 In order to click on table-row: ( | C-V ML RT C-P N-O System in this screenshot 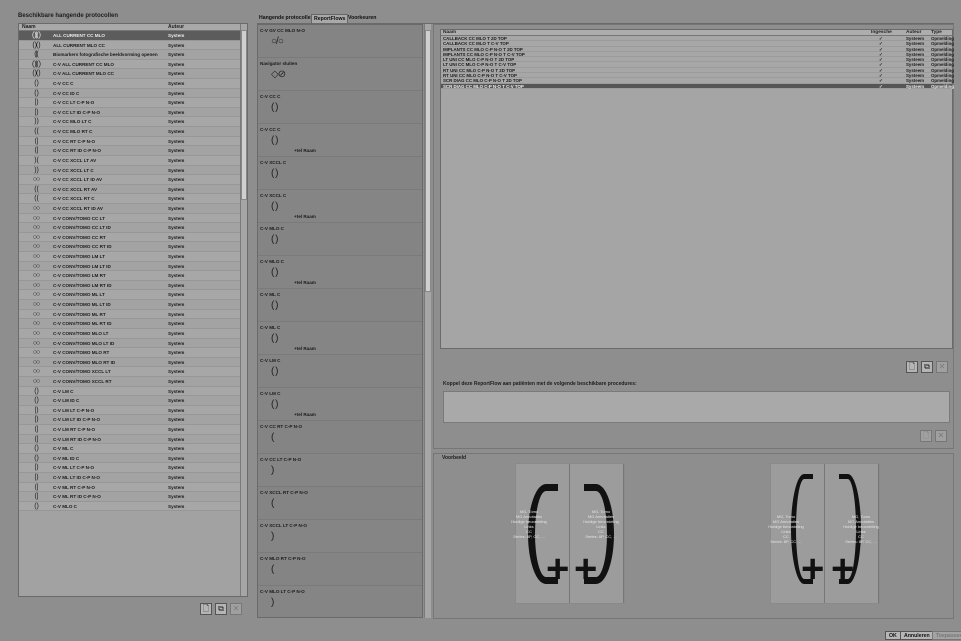, I will do `click(133, 487)`.